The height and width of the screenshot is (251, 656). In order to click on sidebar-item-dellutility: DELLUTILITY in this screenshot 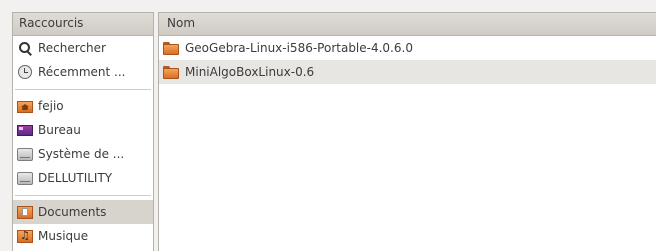, I will do `click(83, 178)`.